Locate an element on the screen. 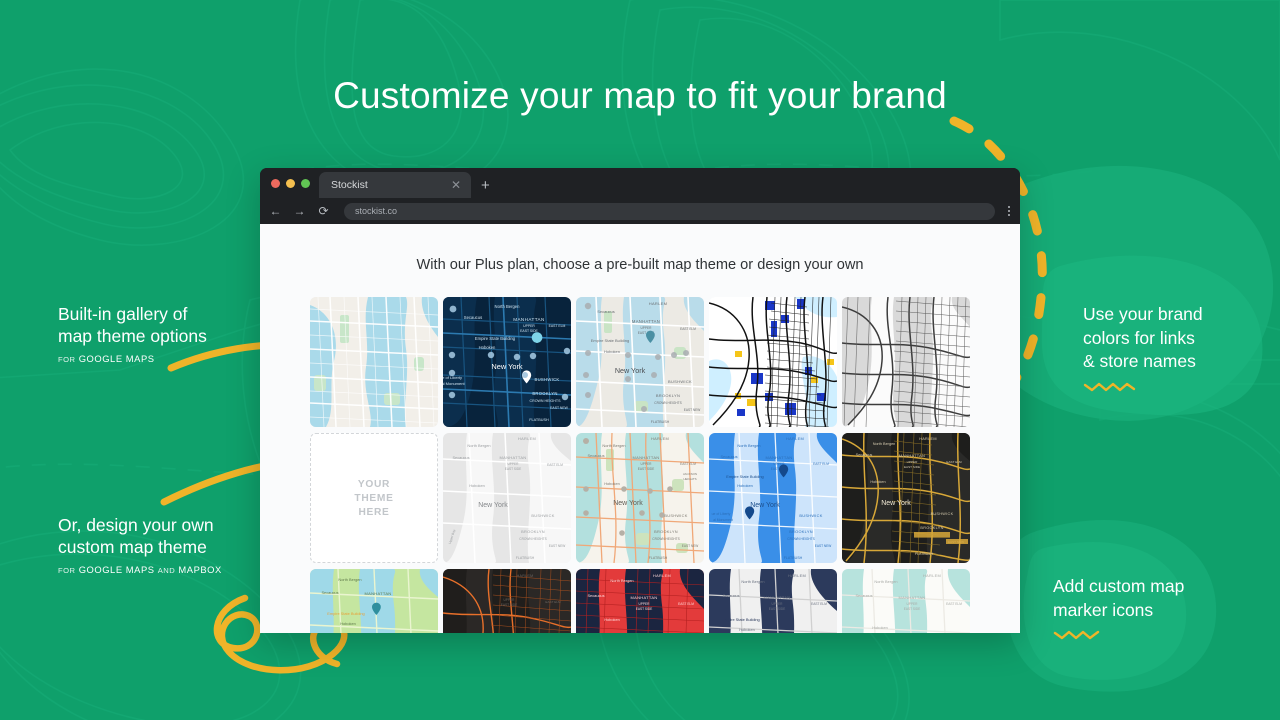 This screenshot has height=720, width=1280. theme-thumb-dark-orange: HARLEM UPPER EAST SIDE EAST ELM BUSHWICK is located at coordinates (507, 601).